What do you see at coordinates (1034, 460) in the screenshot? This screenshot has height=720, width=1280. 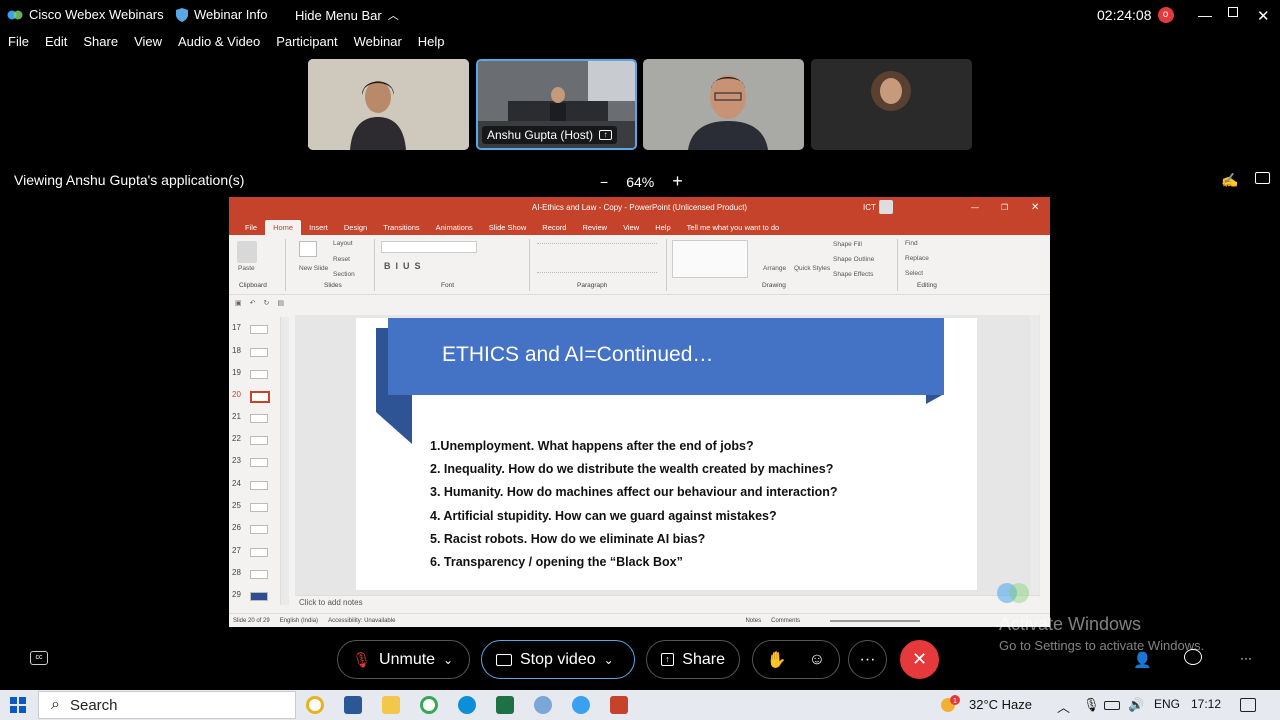 I see `slide-scrollbar` at bounding box center [1034, 460].